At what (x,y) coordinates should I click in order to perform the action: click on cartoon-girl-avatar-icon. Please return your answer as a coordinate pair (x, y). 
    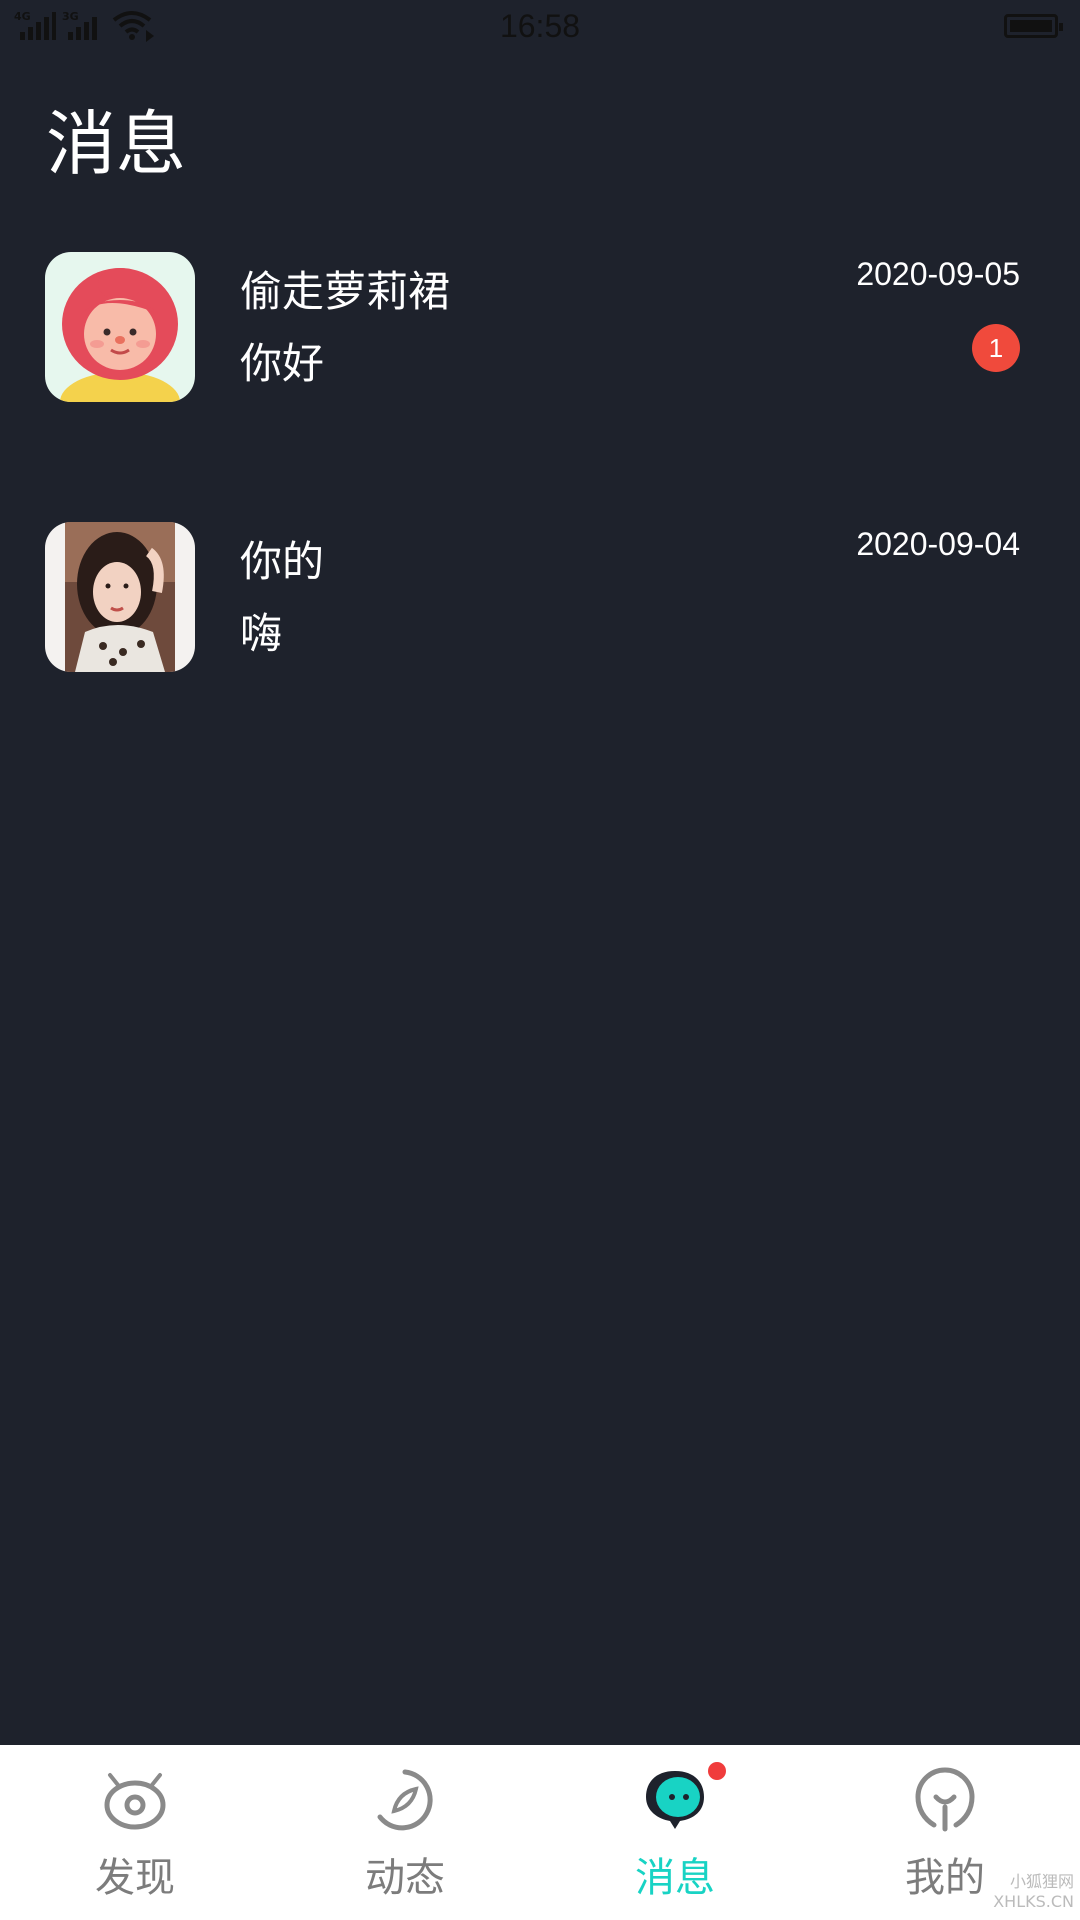
    Looking at the image, I should click on (120, 327).